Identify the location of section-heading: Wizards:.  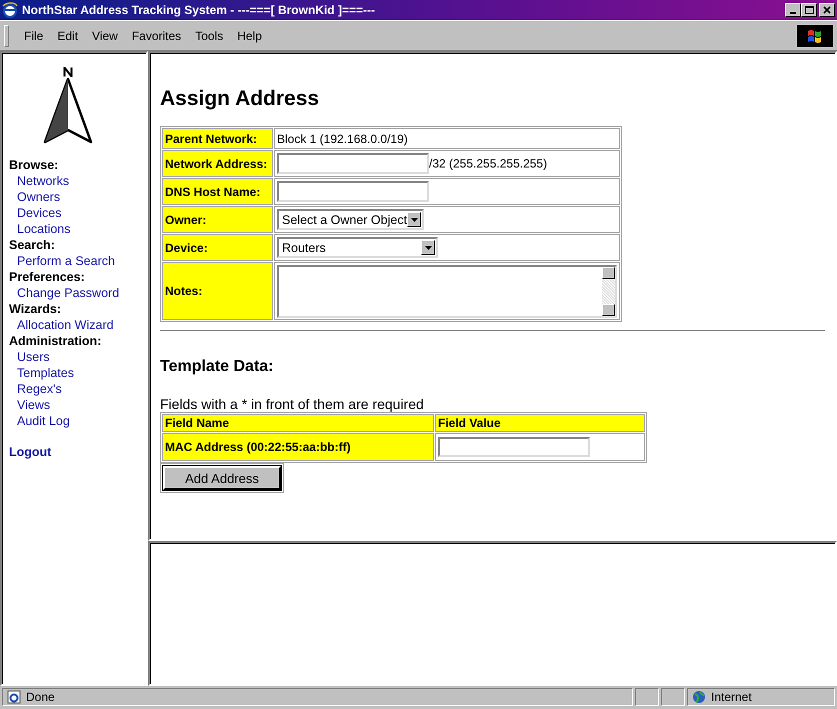
(35, 309).